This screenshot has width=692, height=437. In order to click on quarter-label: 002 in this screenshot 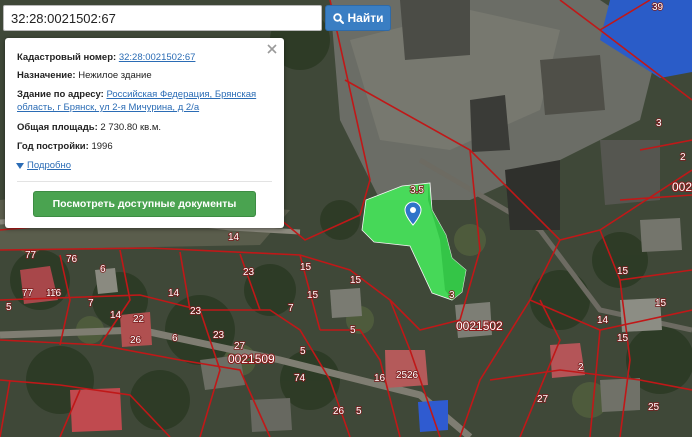, I will do `click(682, 187)`.